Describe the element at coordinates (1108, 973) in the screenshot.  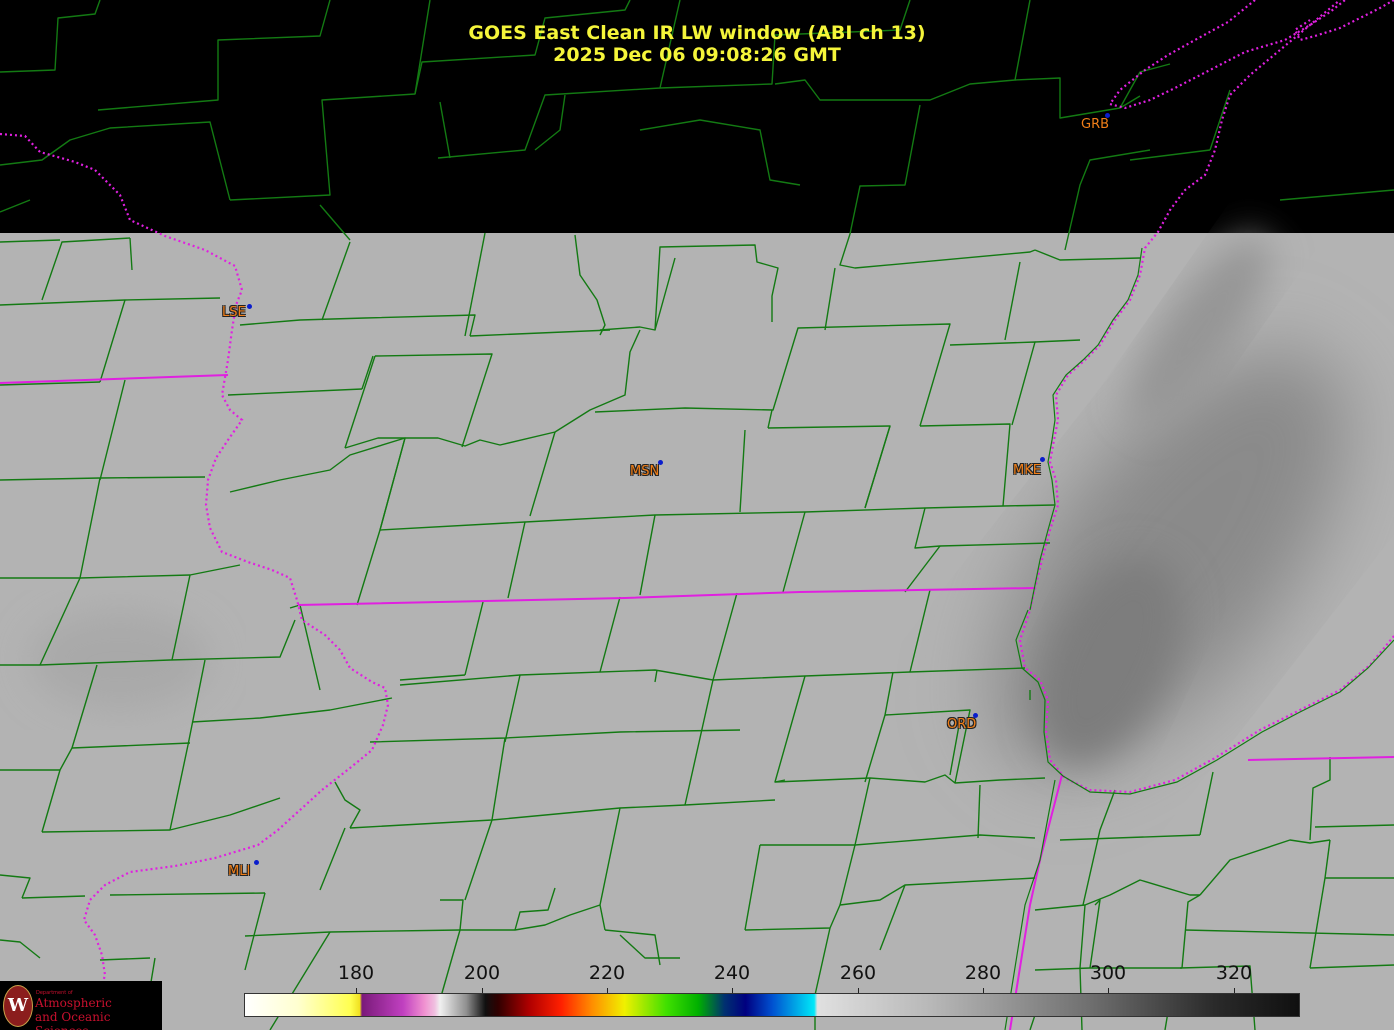
I see `colorbar-tick-label: 300` at that location.